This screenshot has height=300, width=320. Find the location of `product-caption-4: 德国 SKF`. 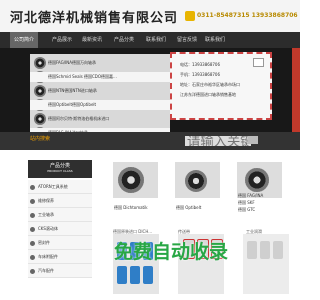

product-caption-4: 德国 SKF is located at coordinates (246, 203).